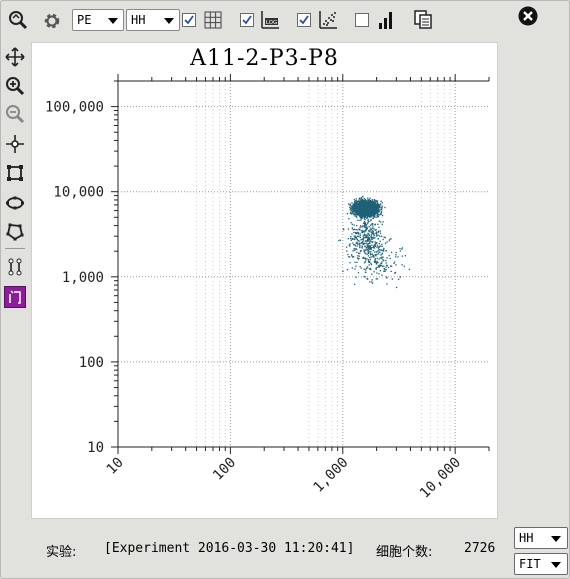 Image resolution: width=570 pixels, height=579 pixels. Describe the element at coordinates (189, 20) in the screenshot. I see `grid-checkbox` at that location.